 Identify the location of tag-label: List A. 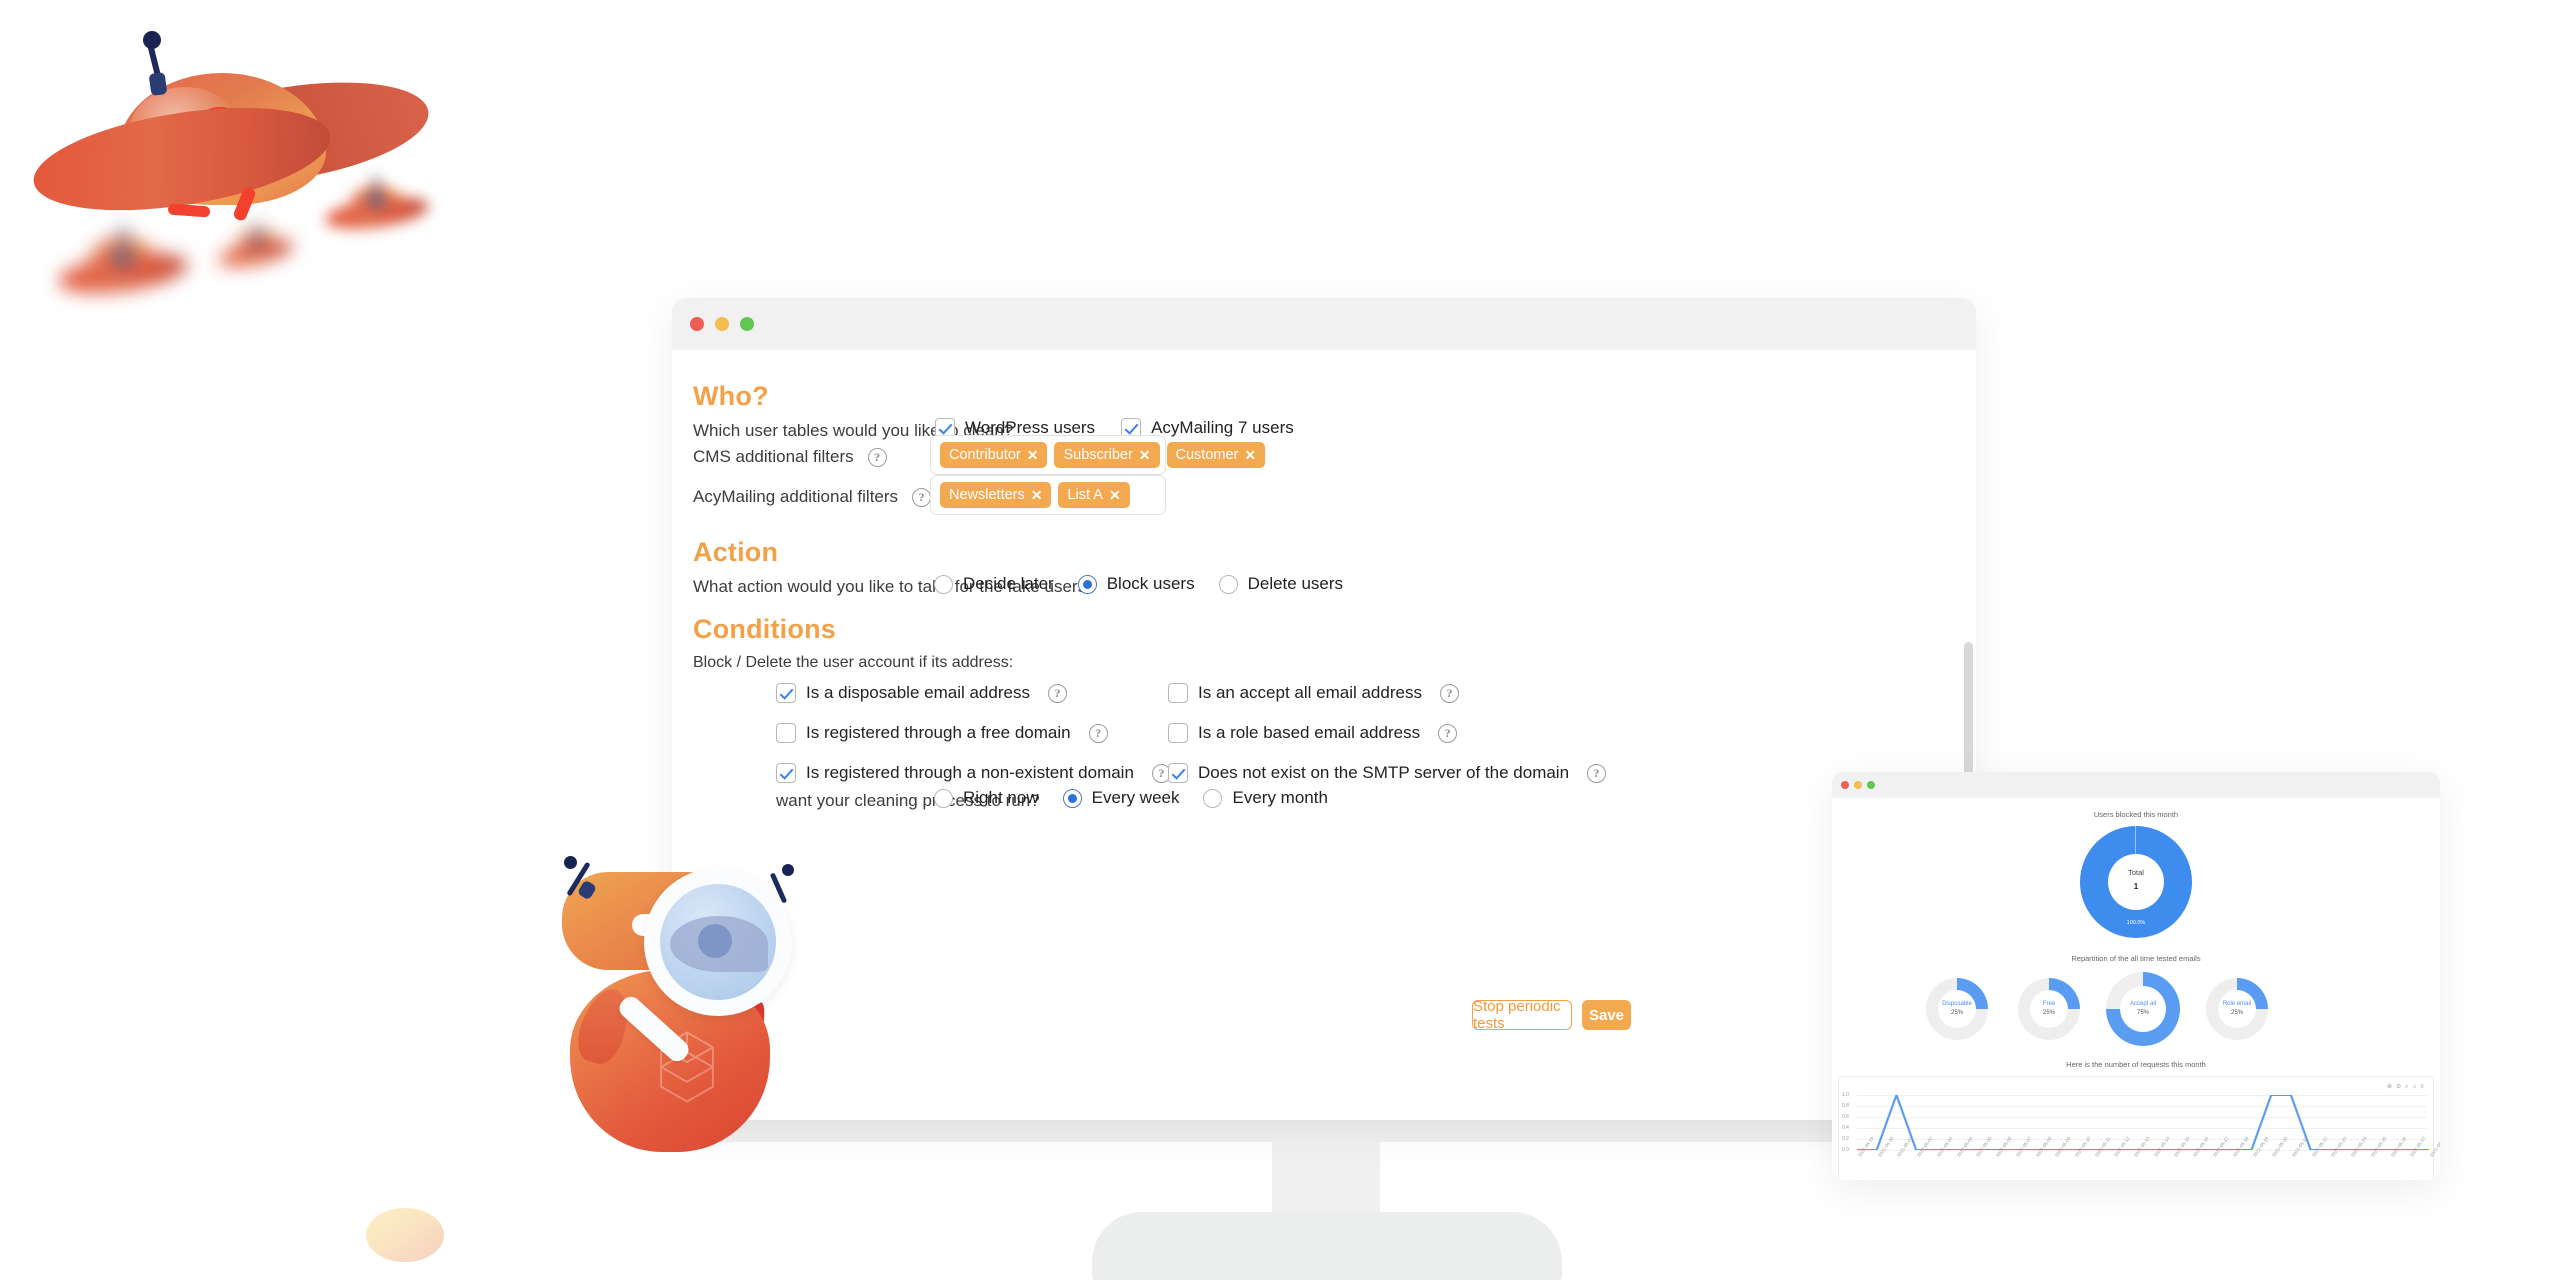
(1085, 495).